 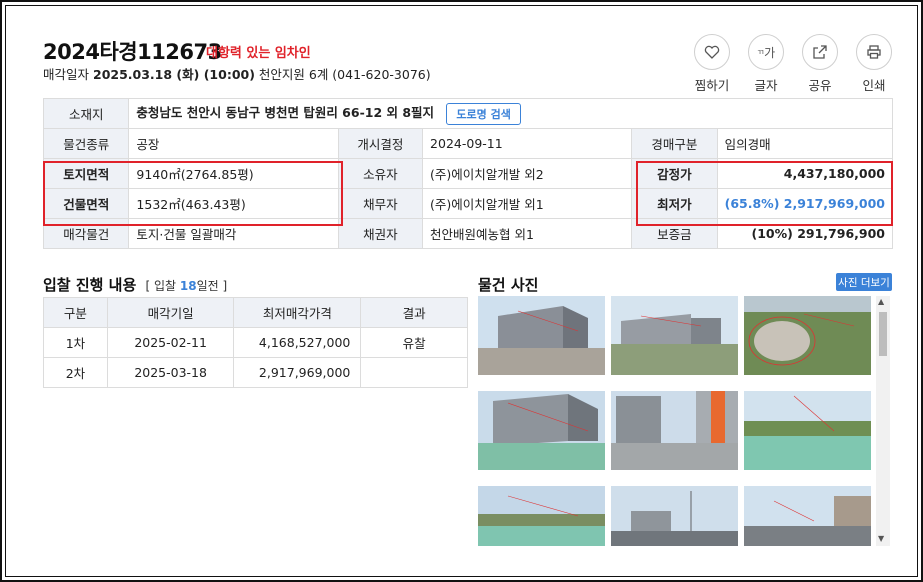 What do you see at coordinates (86, 143) in the screenshot?
I see `property-type-label: 물건종류` at bounding box center [86, 143].